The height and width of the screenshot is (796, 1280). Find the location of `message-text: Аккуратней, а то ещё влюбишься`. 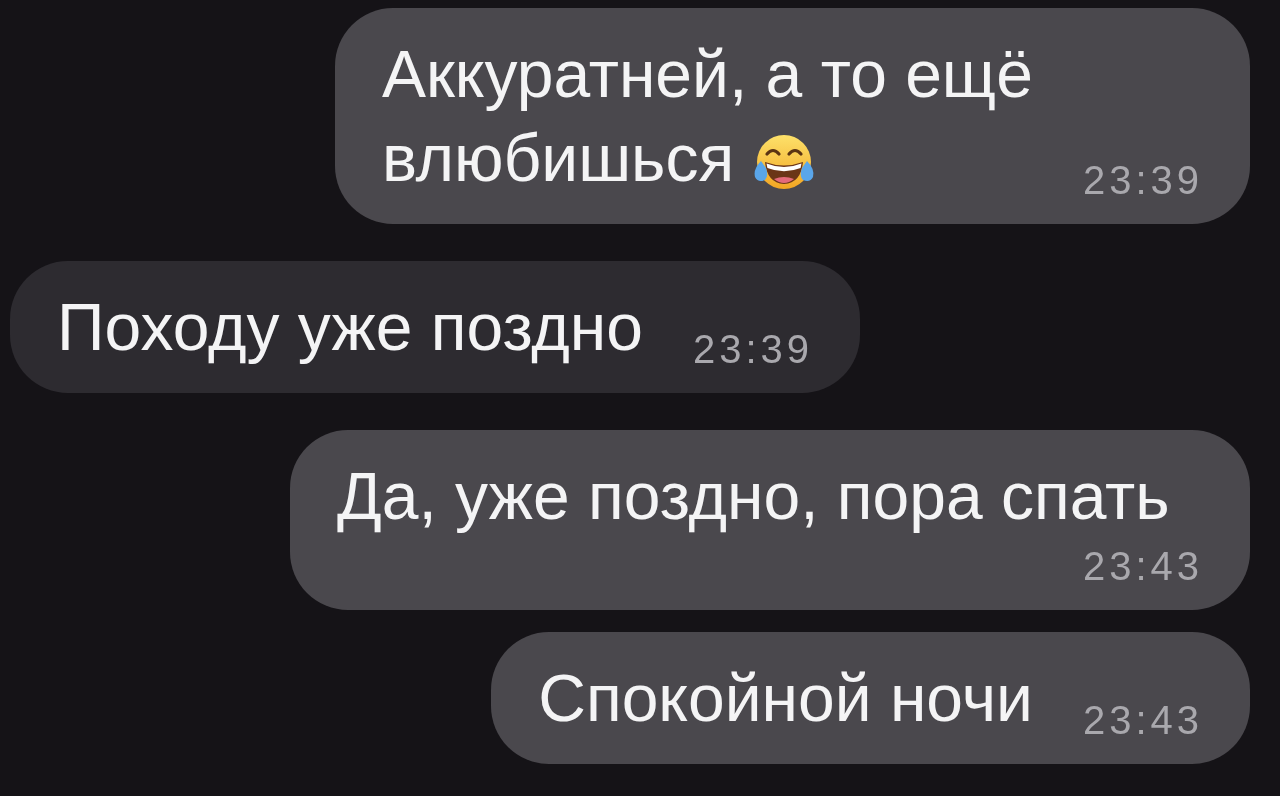

message-text: Аккуратней, а то ещё влюбишься is located at coordinates (707, 116).